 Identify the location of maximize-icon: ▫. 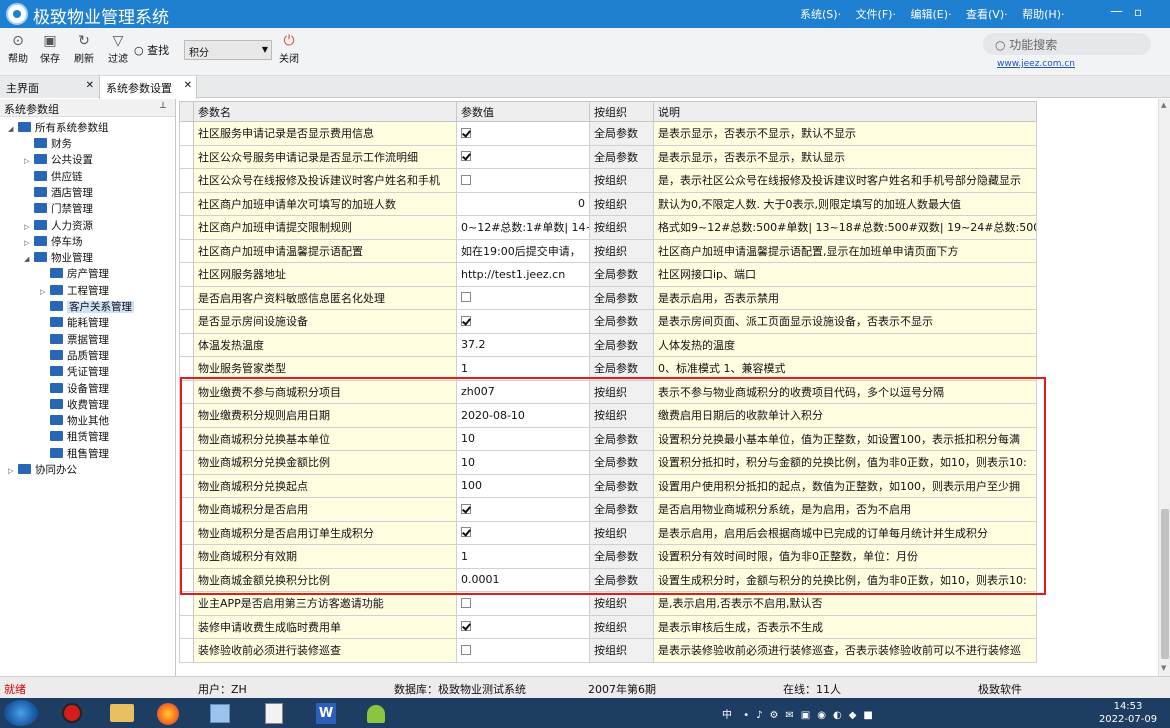
(1138, 12).